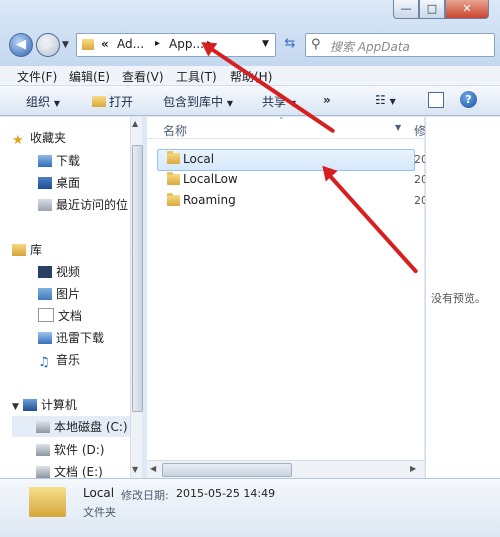 This screenshot has width=500, height=537. I want to click on sidebar-item-xunlei: 迅雷下载, so click(71, 337).